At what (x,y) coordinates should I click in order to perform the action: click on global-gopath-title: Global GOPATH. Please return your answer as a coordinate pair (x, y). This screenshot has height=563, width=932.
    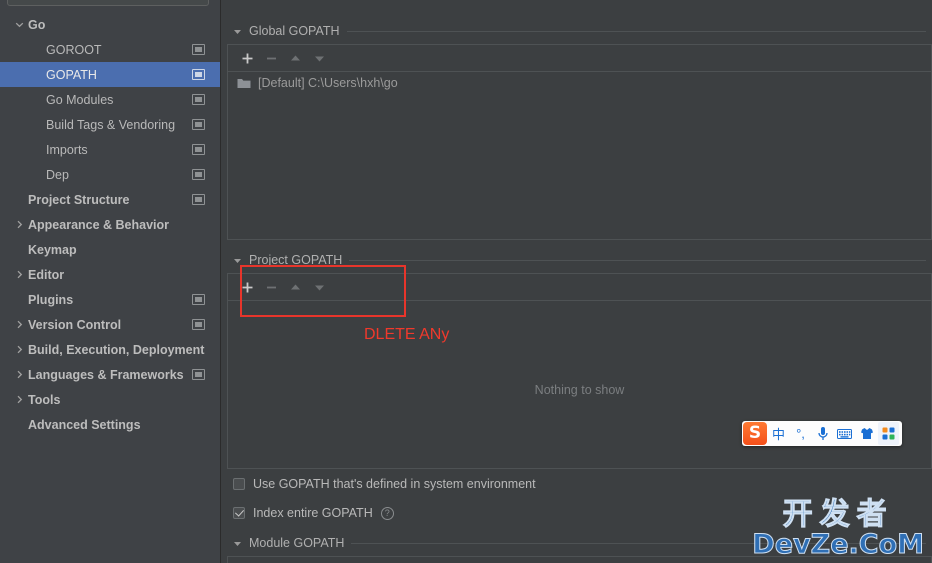
    Looking at the image, I should click on (294, 31).